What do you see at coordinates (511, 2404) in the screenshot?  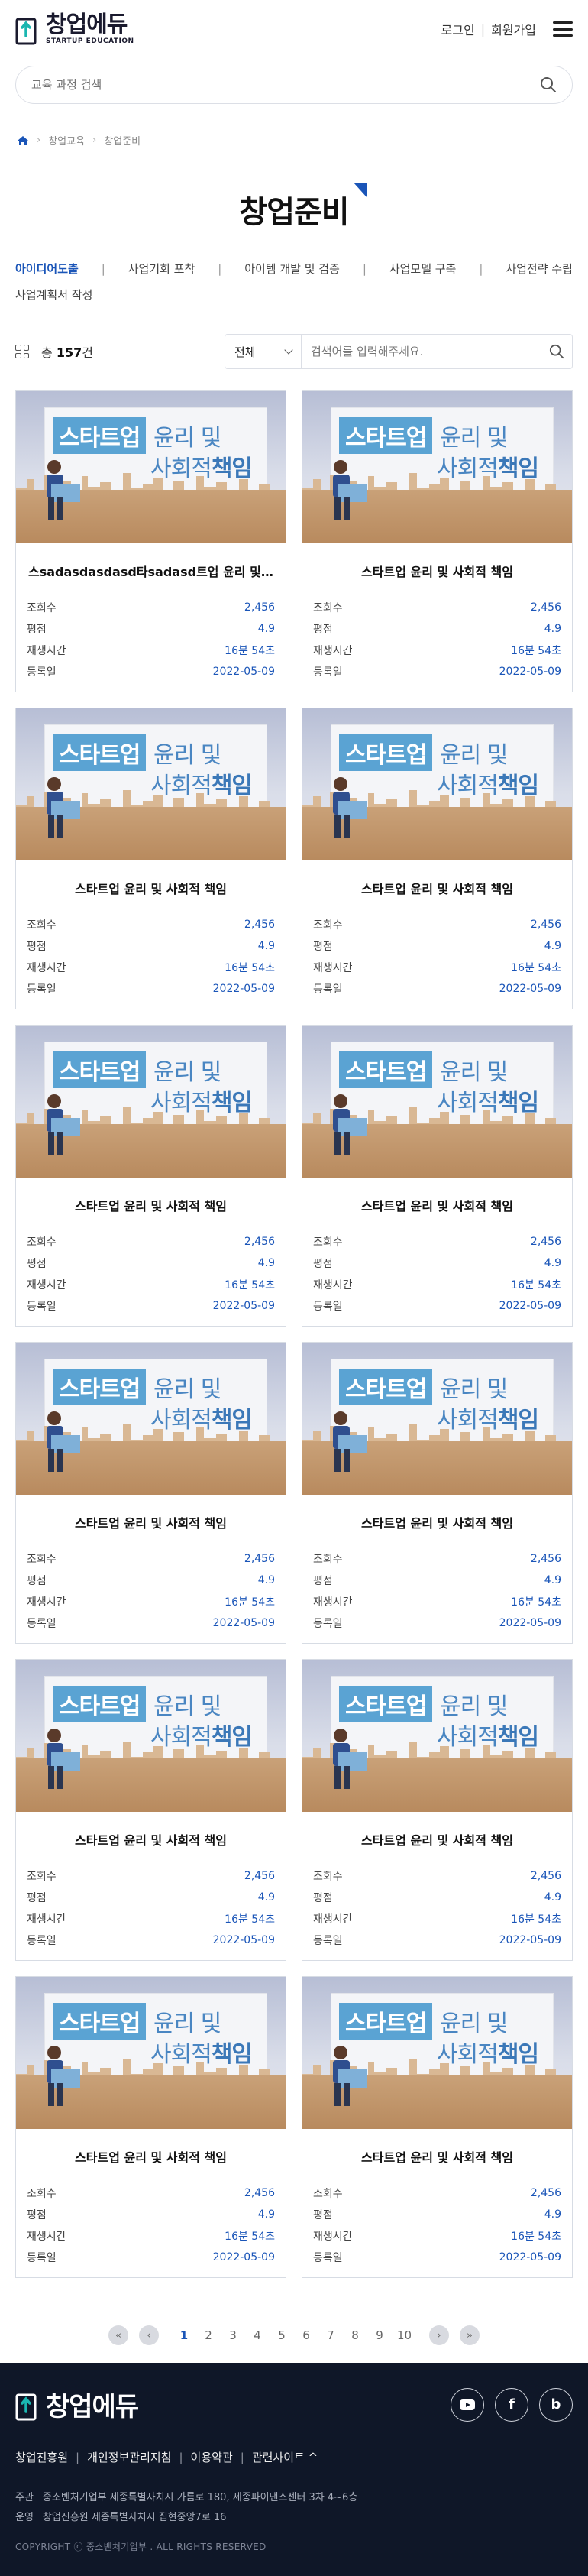 I see `facebook-icon: f` at bounding box center [511, 2404].